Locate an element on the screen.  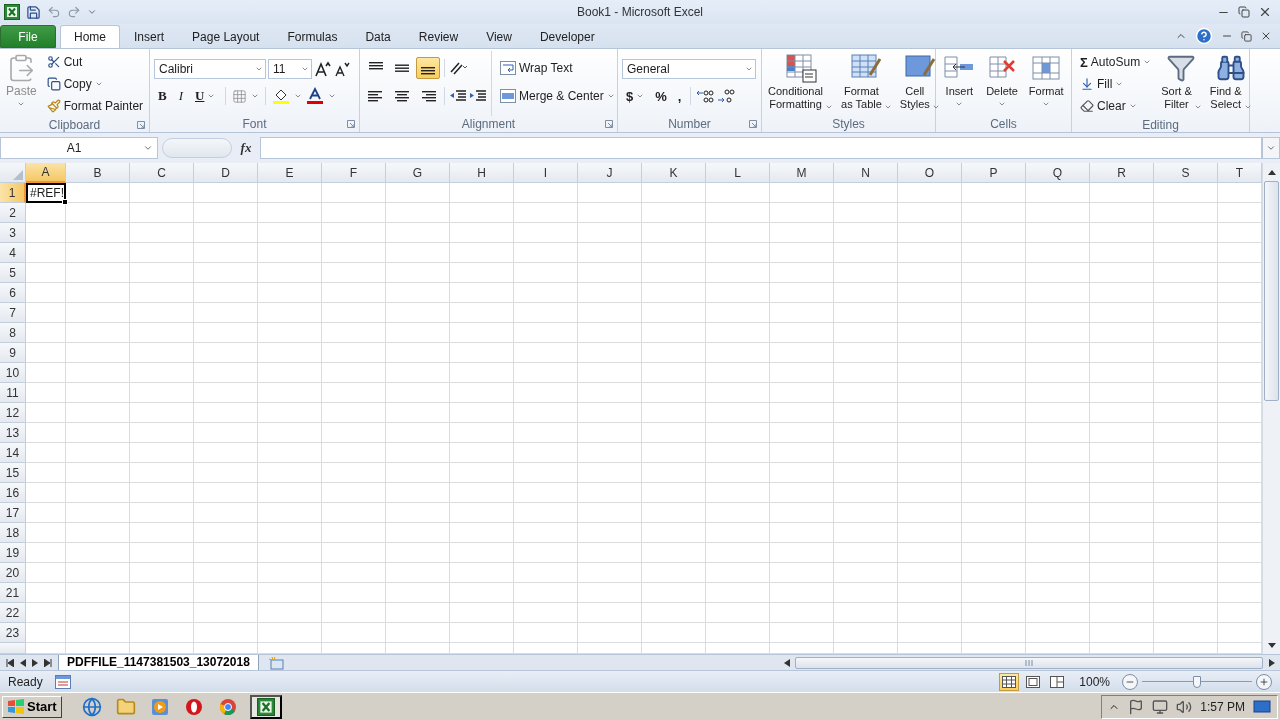
vertical-align-button is located at coordinates (428, 68).